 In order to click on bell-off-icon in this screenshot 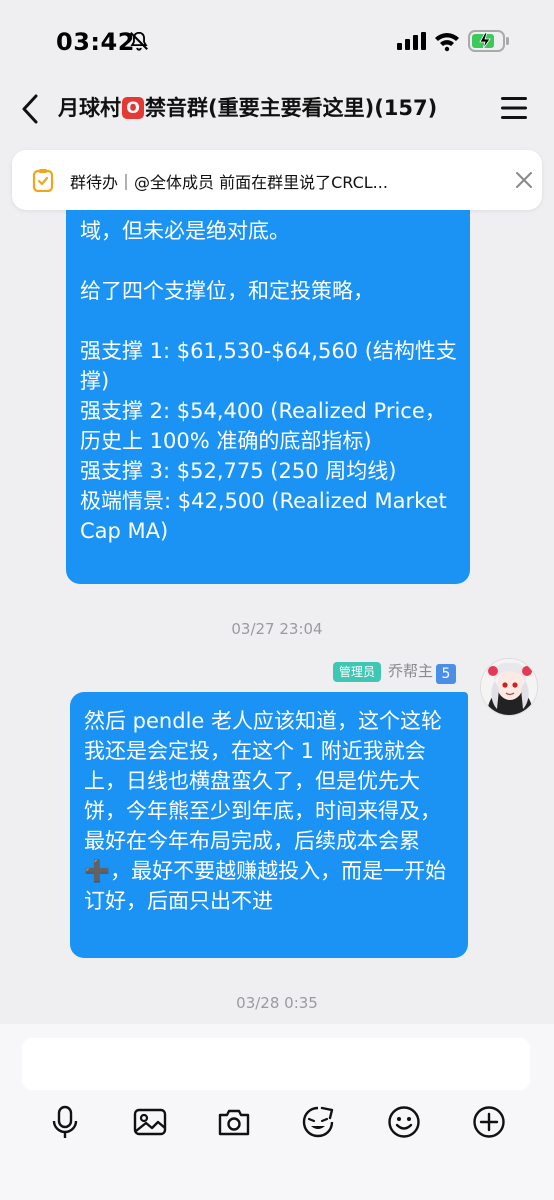, I will do `click(139, 41)`.